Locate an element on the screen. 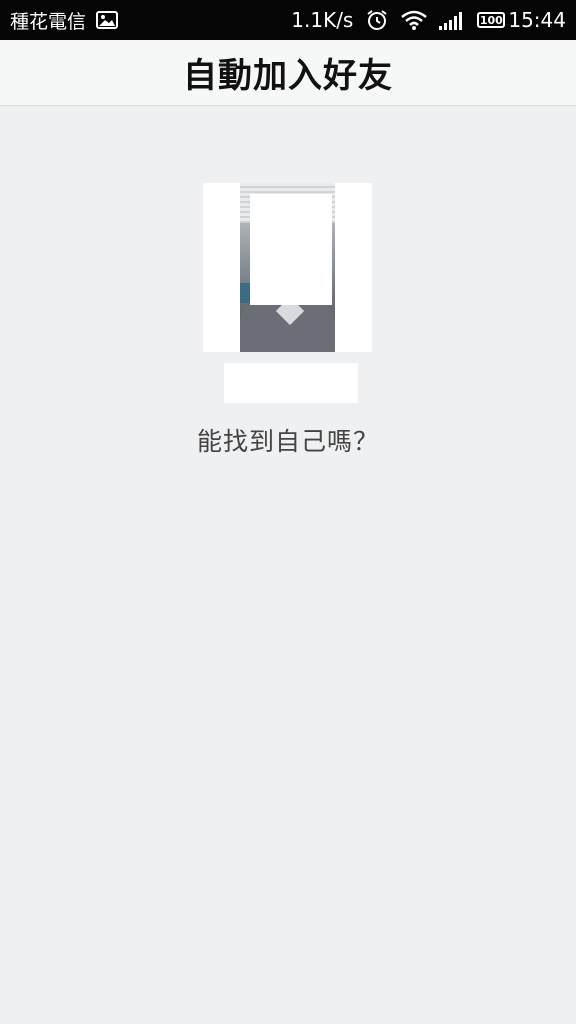 This screenshot has height=1024, width=576. profile-photo-frame is located at coordinates (287, 267).